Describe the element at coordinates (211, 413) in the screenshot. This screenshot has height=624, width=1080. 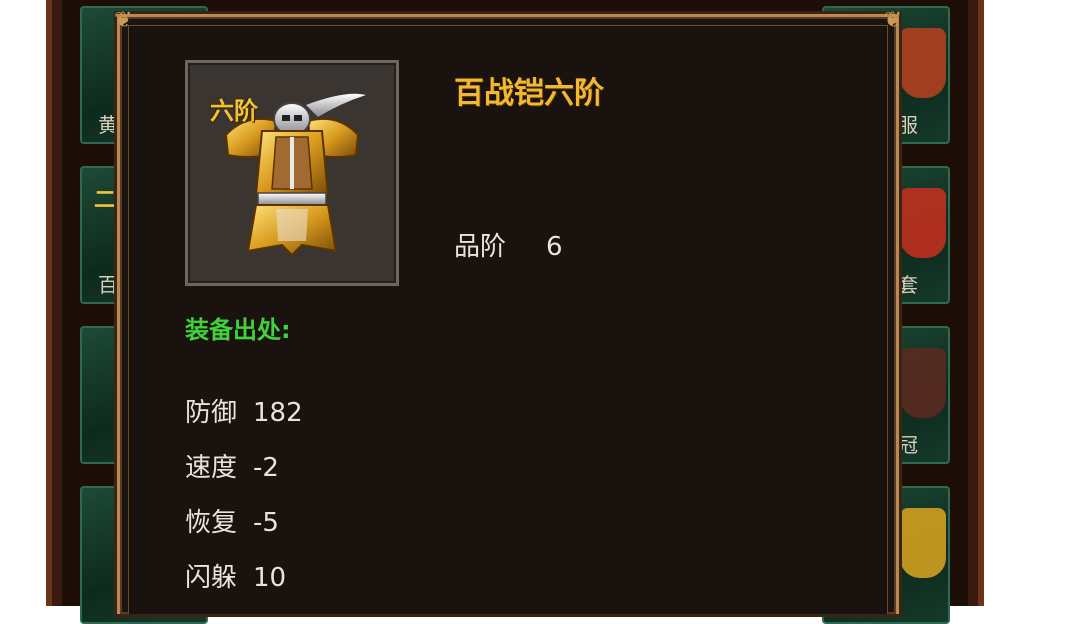
I see `stat-label: 防御` at that location.